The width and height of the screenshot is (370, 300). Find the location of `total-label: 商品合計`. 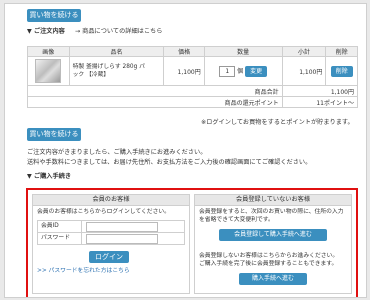

total-label: 商品合計 is located at coordinates (155, 91).